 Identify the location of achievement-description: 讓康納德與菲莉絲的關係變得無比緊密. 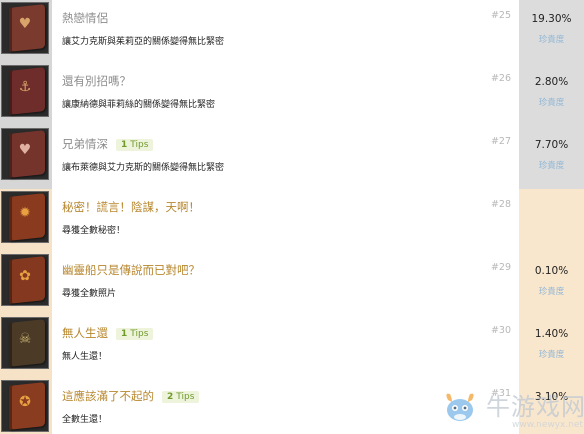
(139, 105).